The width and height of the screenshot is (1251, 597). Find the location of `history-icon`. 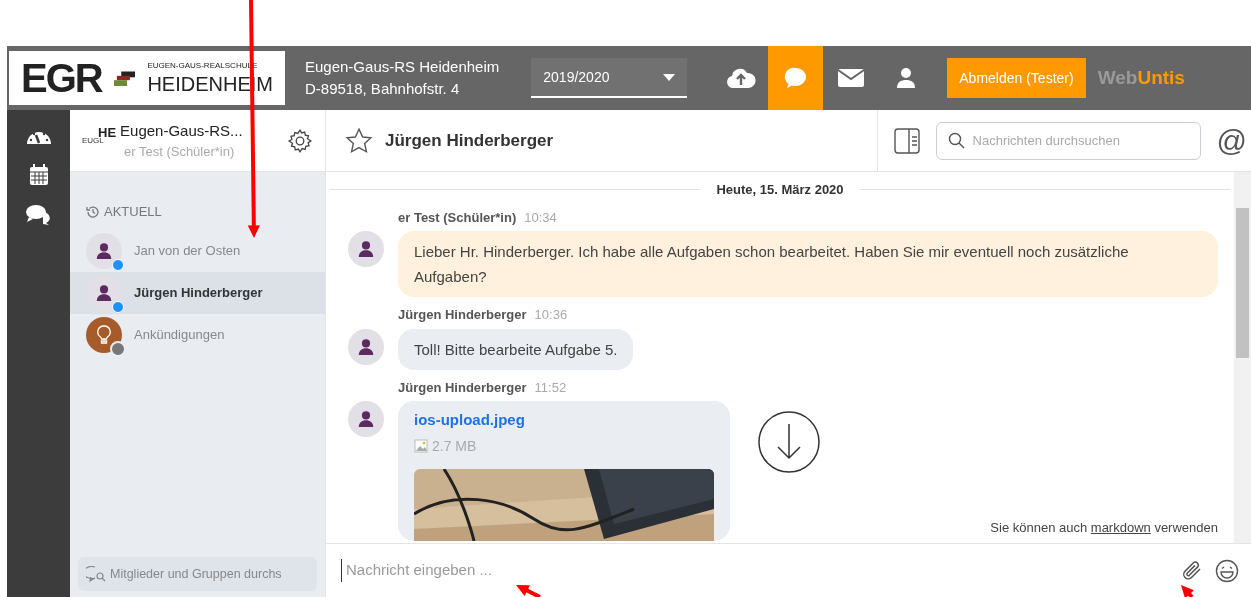

history-icon is located at coordinates (93, 211).